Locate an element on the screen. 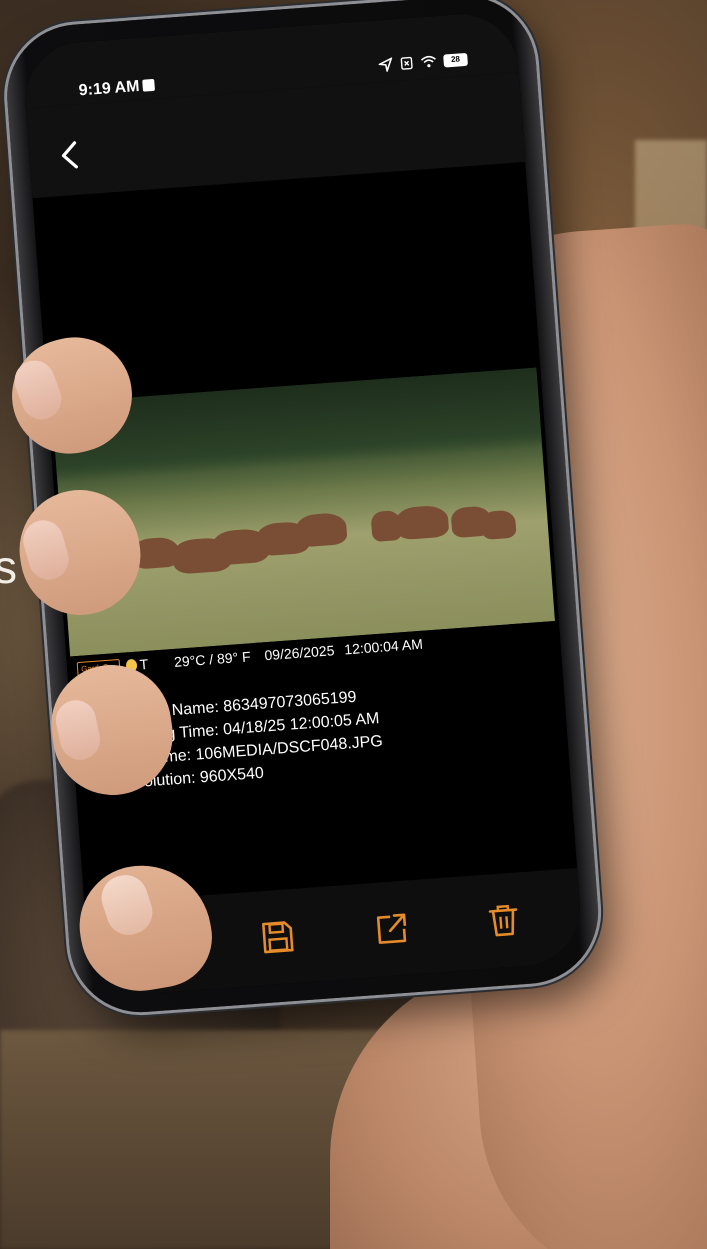 The height and width of the screenshot is (1249, 707). status-icons: 28 is located at coordinates (423, 62).